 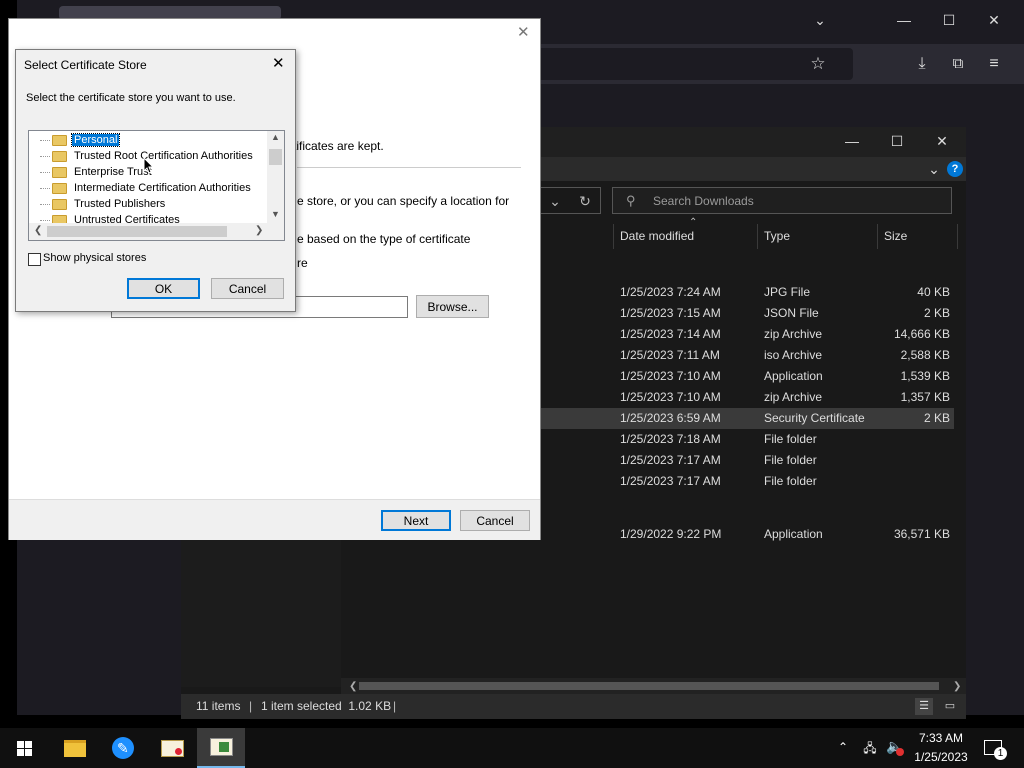 I want to click on ribbon-expand-icon: ⌄, so click(x=934, y=169).